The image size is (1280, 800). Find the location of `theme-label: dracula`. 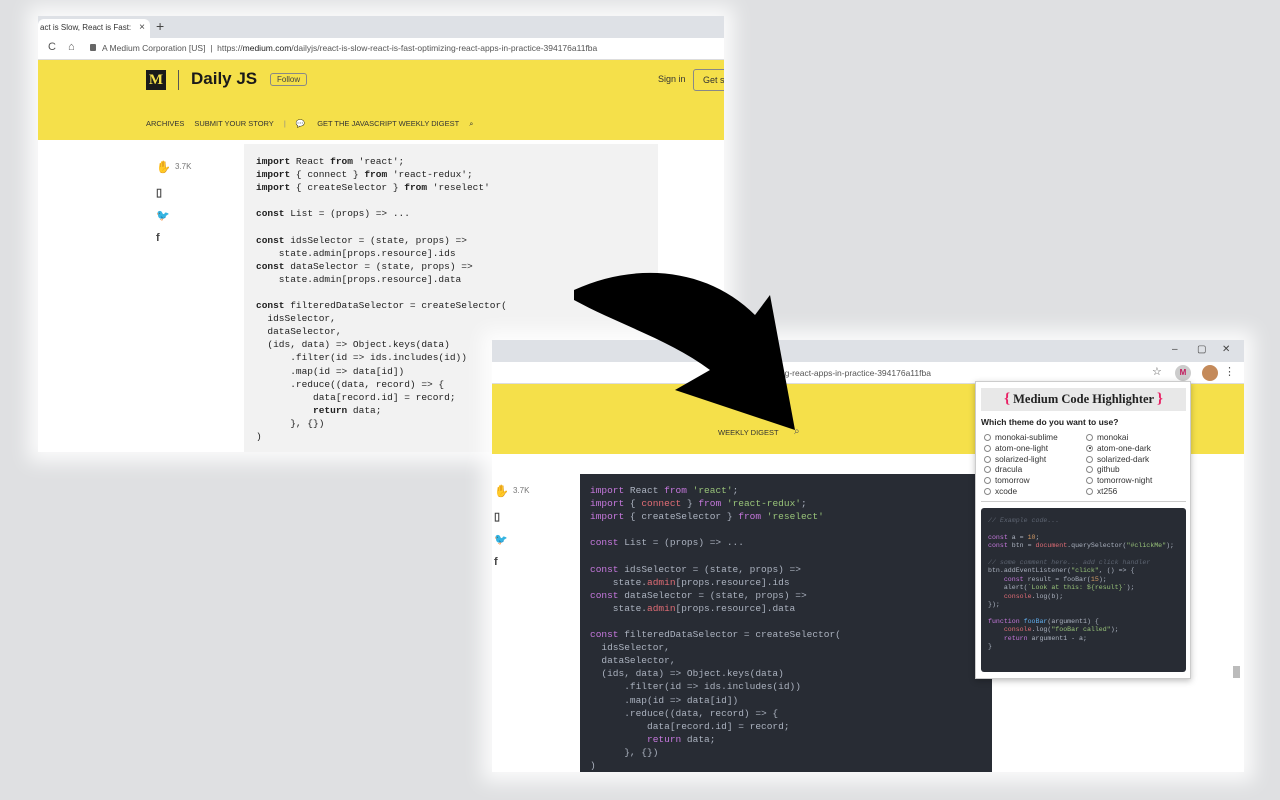

theme-label: dracula is located at coordinates (1009, 469).